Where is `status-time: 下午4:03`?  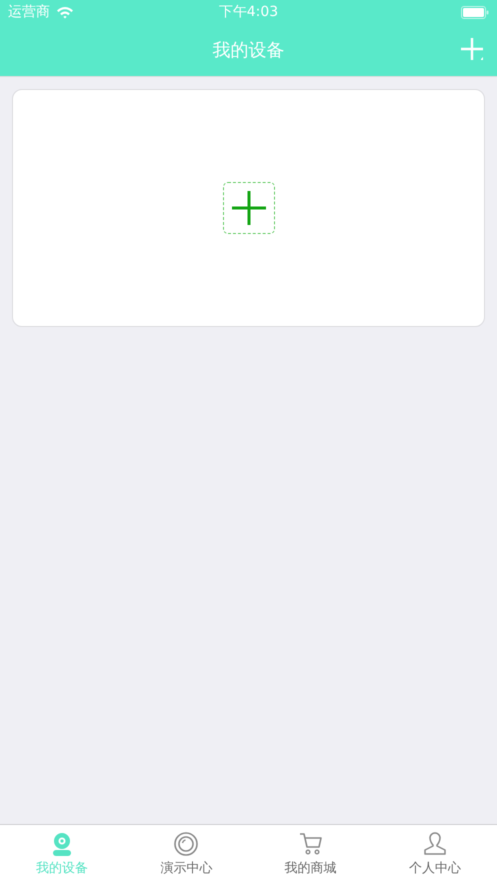 status-time: 下午4:03 is located at coordinates (248, 12).